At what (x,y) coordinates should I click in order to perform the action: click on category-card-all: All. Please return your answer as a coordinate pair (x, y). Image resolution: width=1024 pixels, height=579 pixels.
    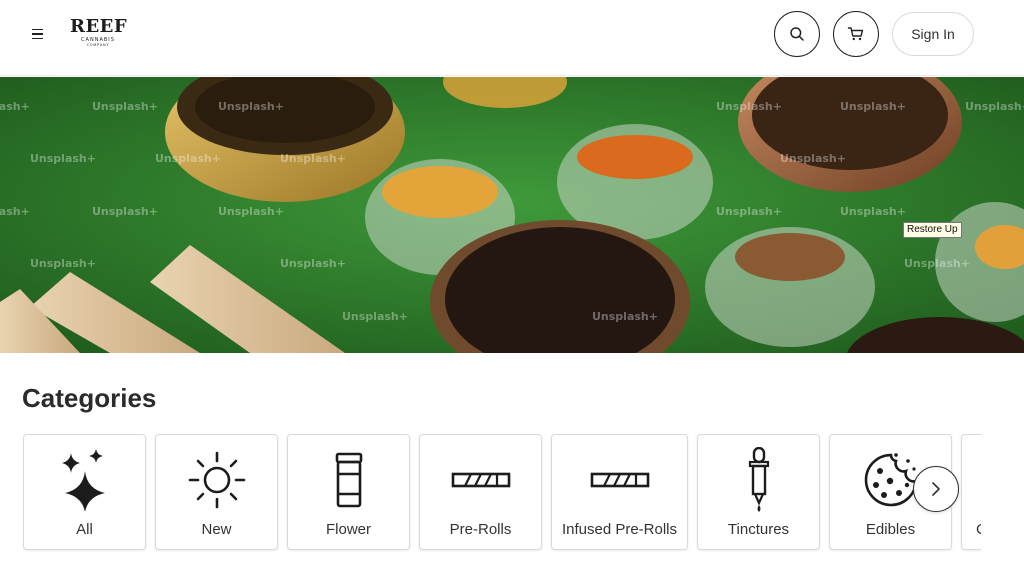
    Looking at the image, I should click on (84, 492).